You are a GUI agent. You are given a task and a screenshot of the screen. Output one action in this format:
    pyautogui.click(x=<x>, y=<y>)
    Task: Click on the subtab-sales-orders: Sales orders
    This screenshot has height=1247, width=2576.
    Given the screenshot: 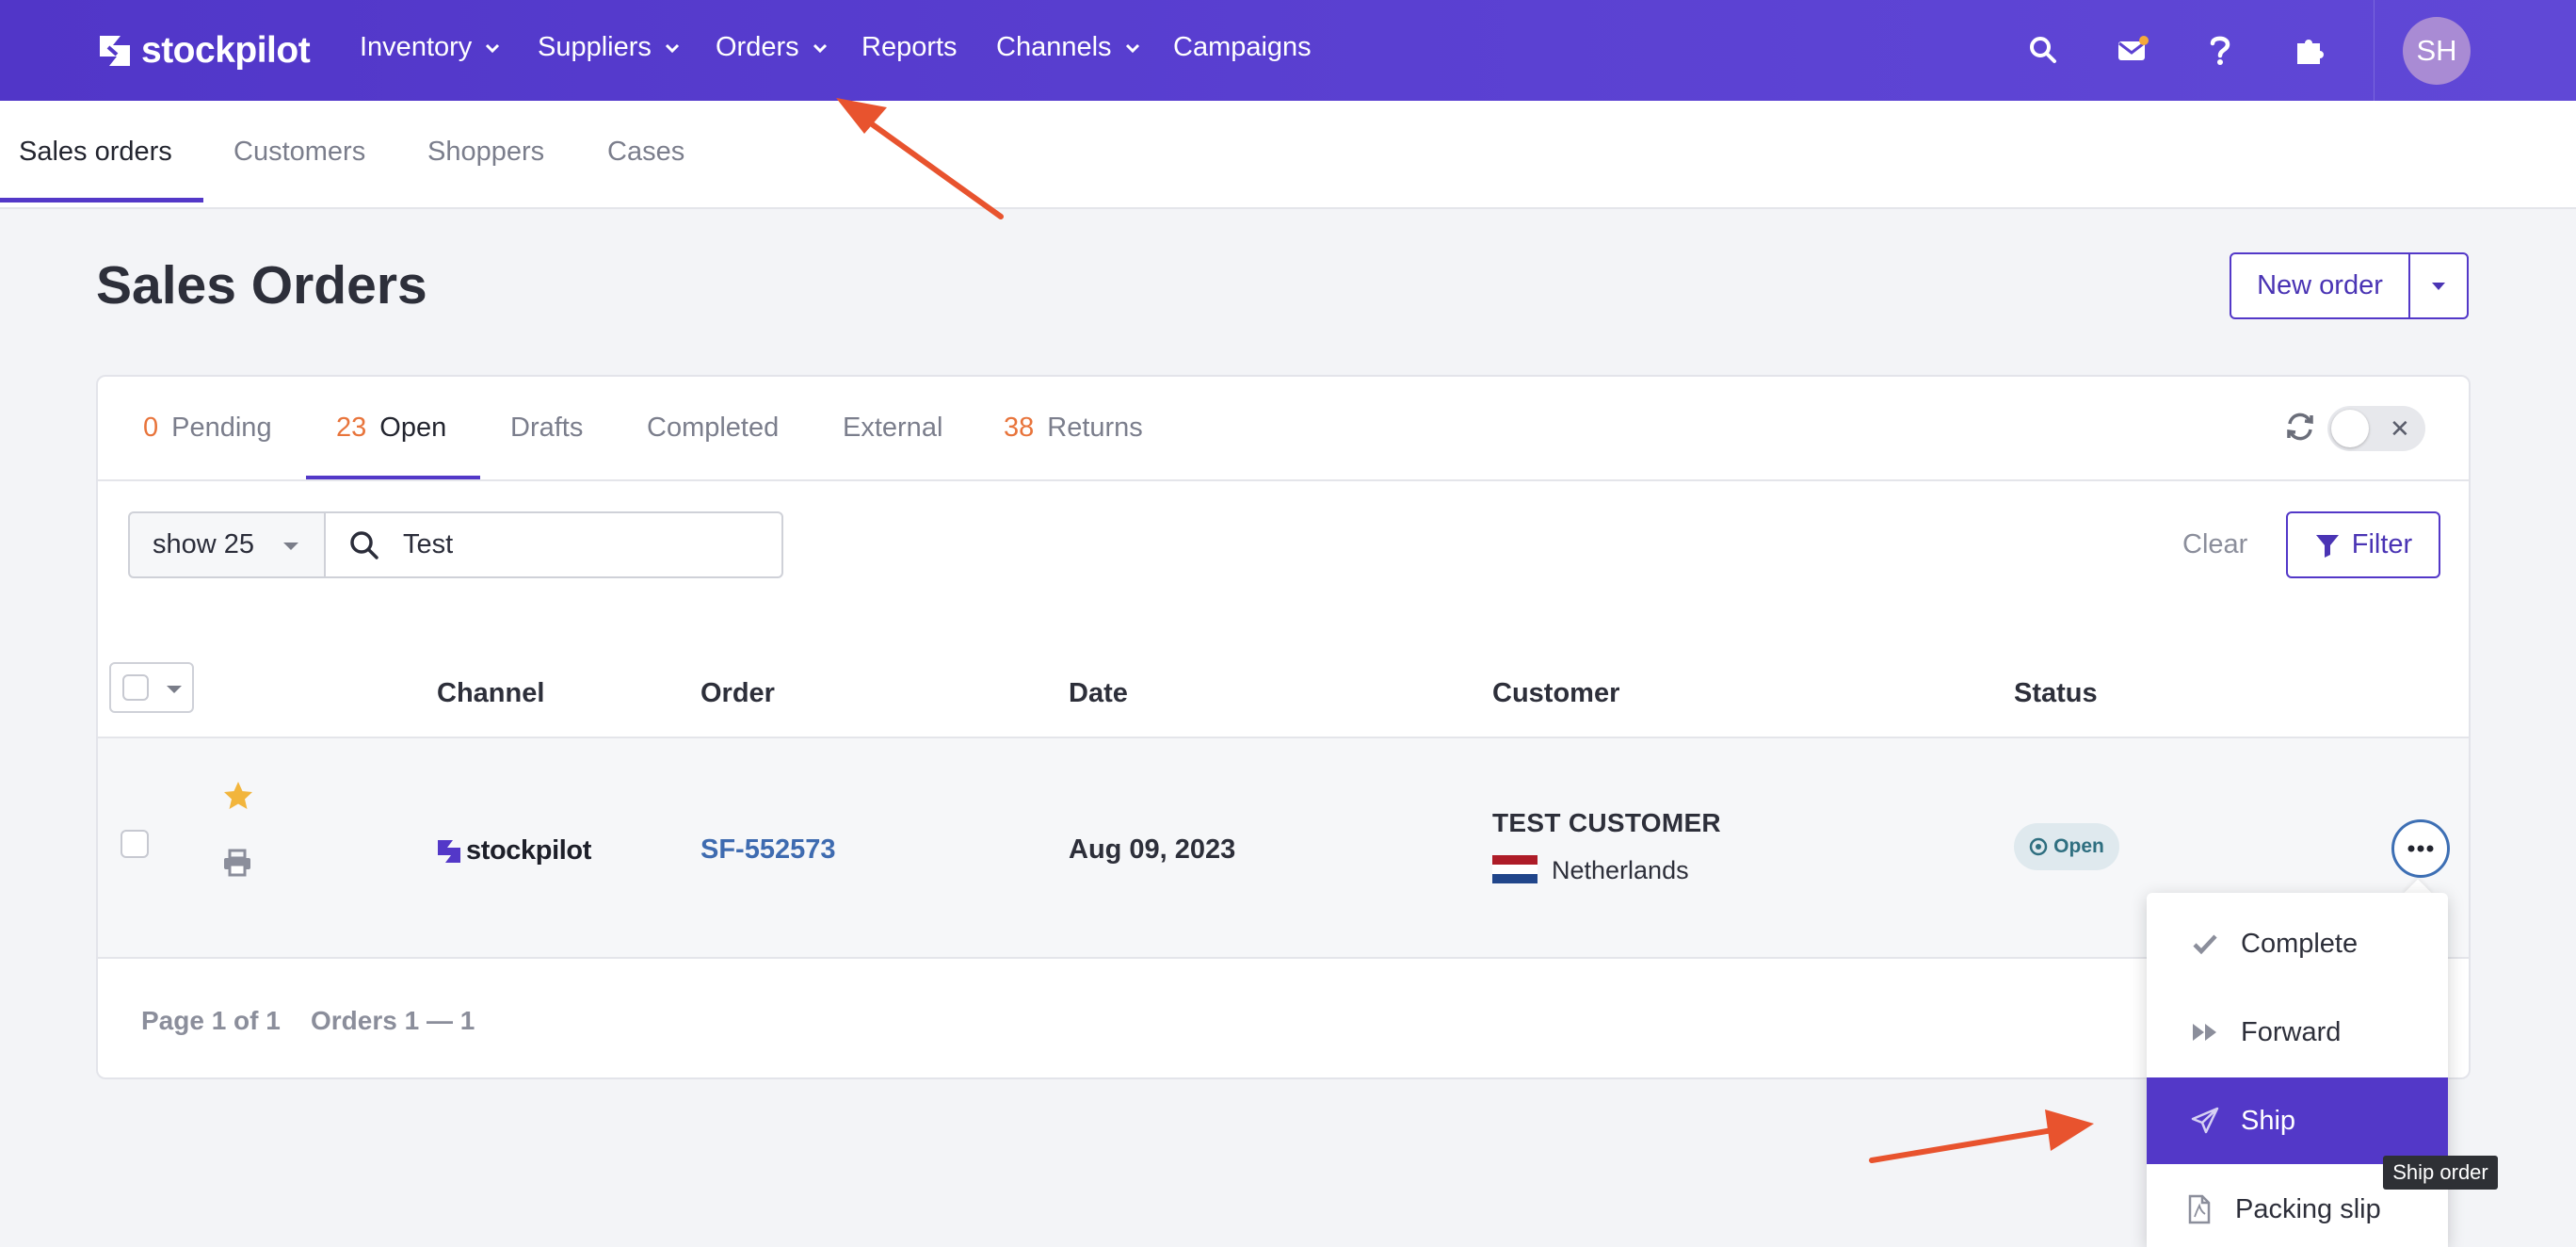 What is the action you would take?
    pyautogui.click(x=95, y=152)
    